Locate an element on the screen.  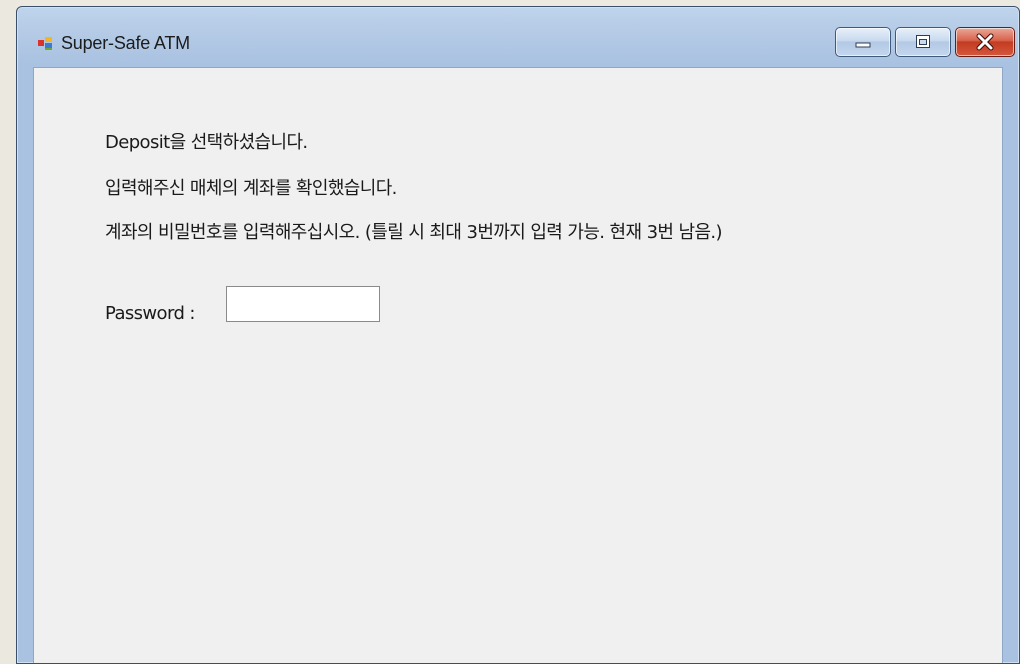
desktop-background is located at coordinates (8, 332).